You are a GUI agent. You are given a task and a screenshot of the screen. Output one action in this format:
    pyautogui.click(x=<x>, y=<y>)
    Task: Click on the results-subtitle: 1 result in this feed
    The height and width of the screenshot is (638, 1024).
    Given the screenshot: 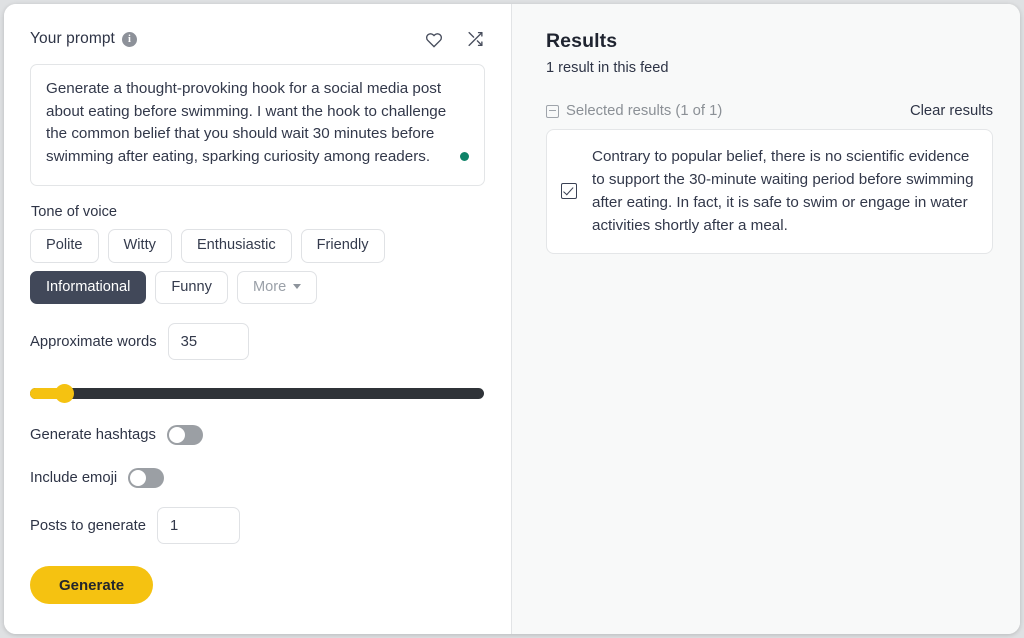 What is the action you would take?
    pyautogui.click(x=607, y=68)
    